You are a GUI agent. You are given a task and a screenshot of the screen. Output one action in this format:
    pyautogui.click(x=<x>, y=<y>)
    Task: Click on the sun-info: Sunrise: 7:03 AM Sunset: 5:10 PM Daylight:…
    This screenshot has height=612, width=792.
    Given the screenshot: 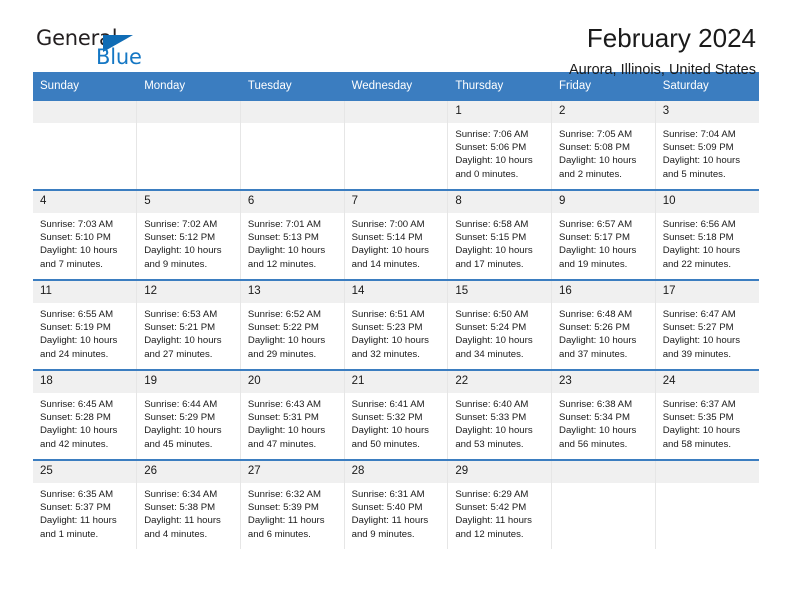 What is the action you would take?
    pyautogui.click(x=84, y=242)
    